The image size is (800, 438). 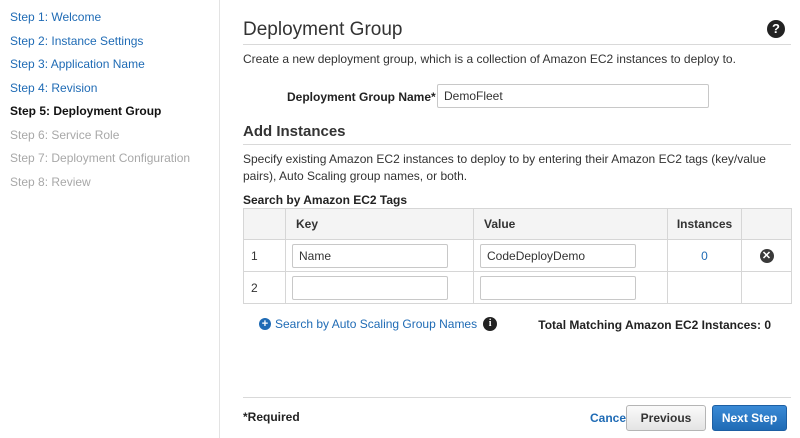 I want to click on page-title: Deployment Group, so click(x=323, y=29).